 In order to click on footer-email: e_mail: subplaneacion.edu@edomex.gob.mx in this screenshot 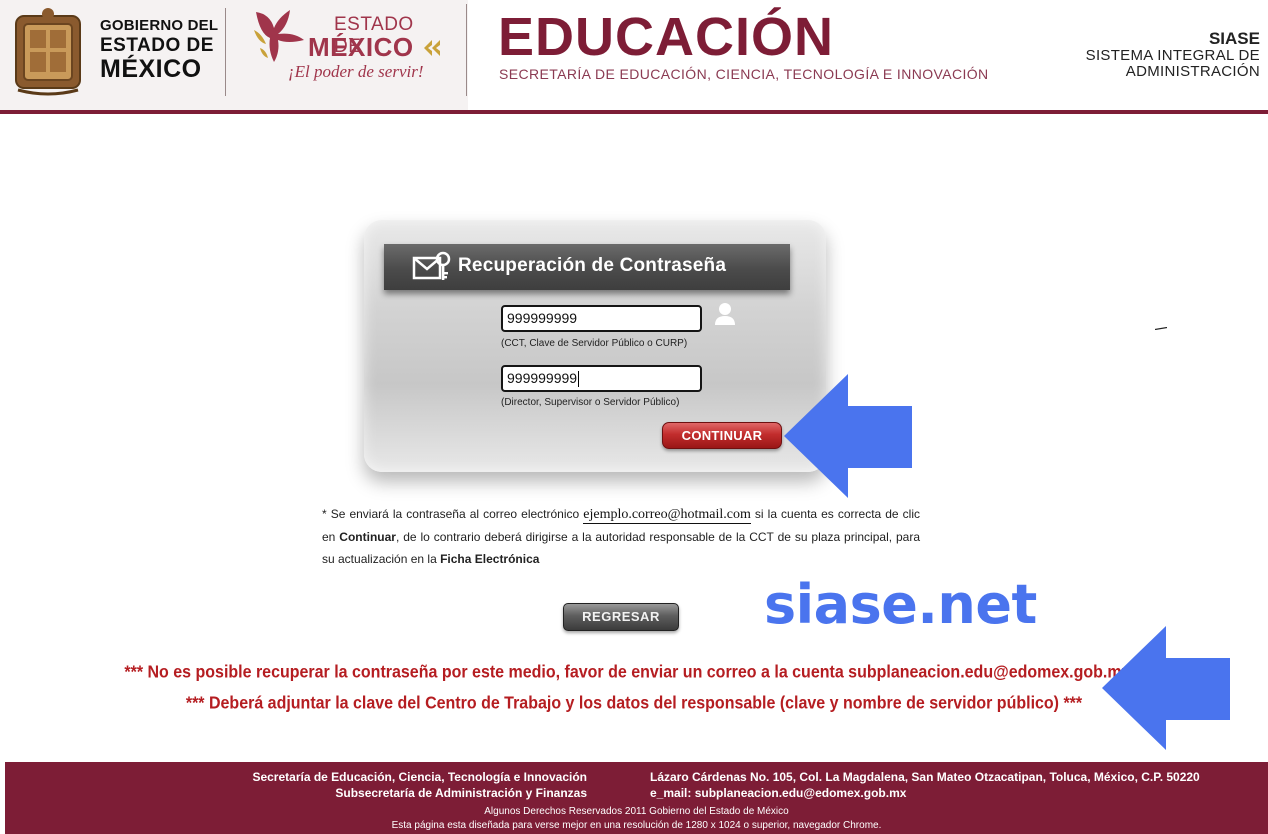, I will do `click(778, 793)`.